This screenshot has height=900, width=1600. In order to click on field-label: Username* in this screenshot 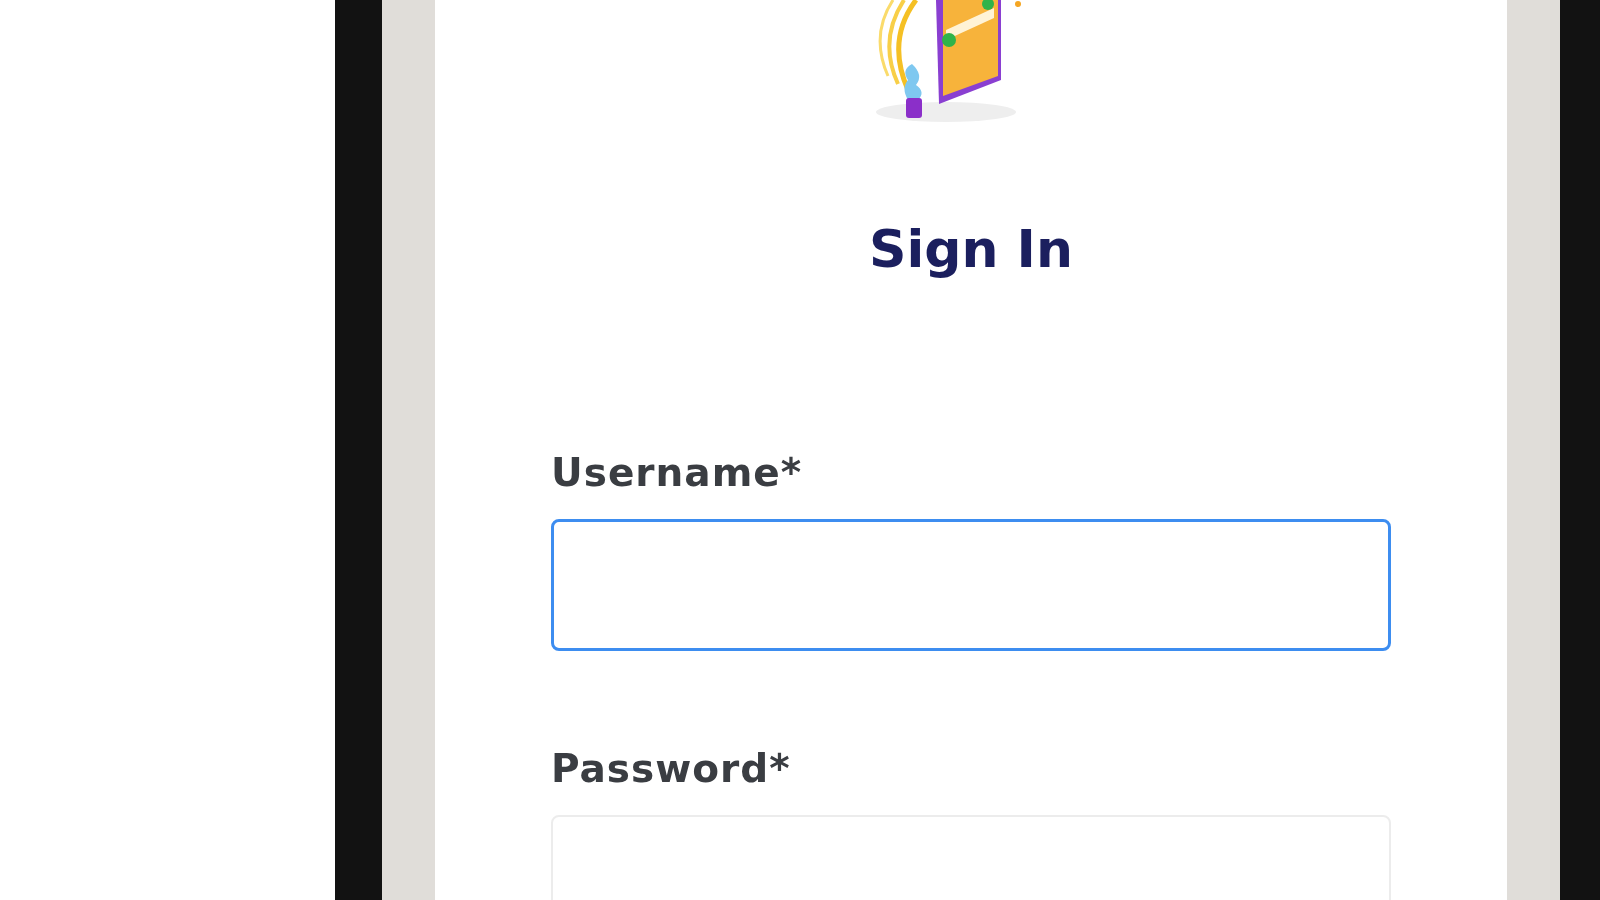, I will do `click(677, 473)`.